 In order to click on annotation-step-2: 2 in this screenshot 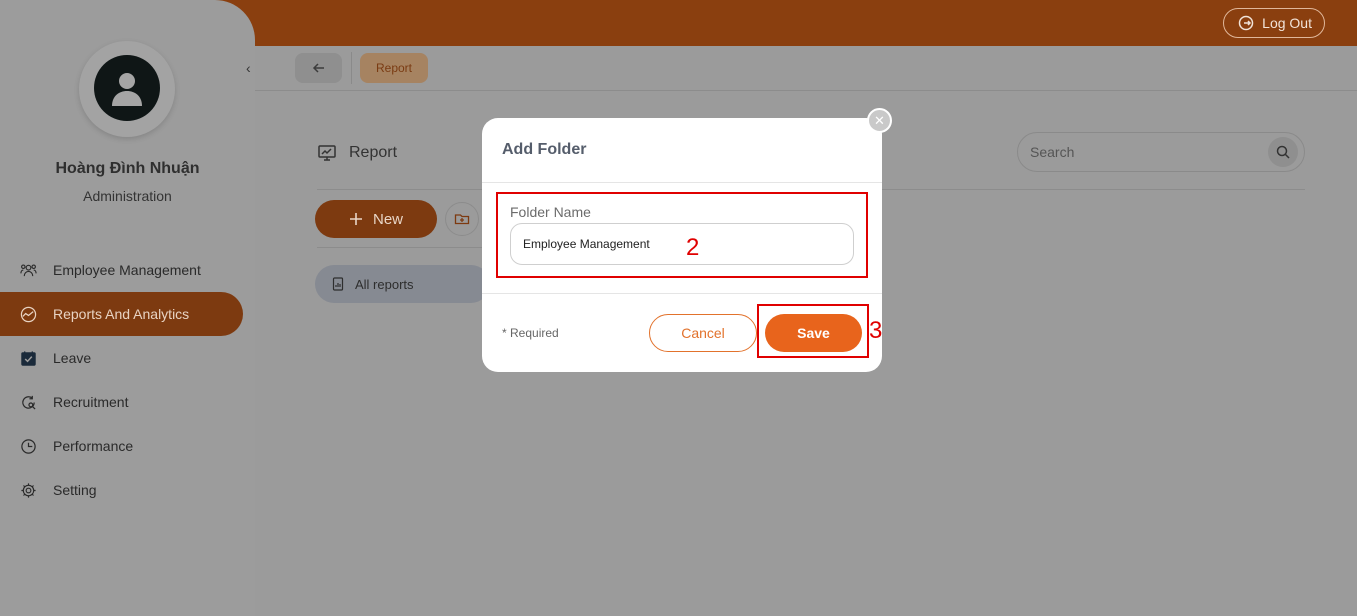, I will do `click(693, 247)`.